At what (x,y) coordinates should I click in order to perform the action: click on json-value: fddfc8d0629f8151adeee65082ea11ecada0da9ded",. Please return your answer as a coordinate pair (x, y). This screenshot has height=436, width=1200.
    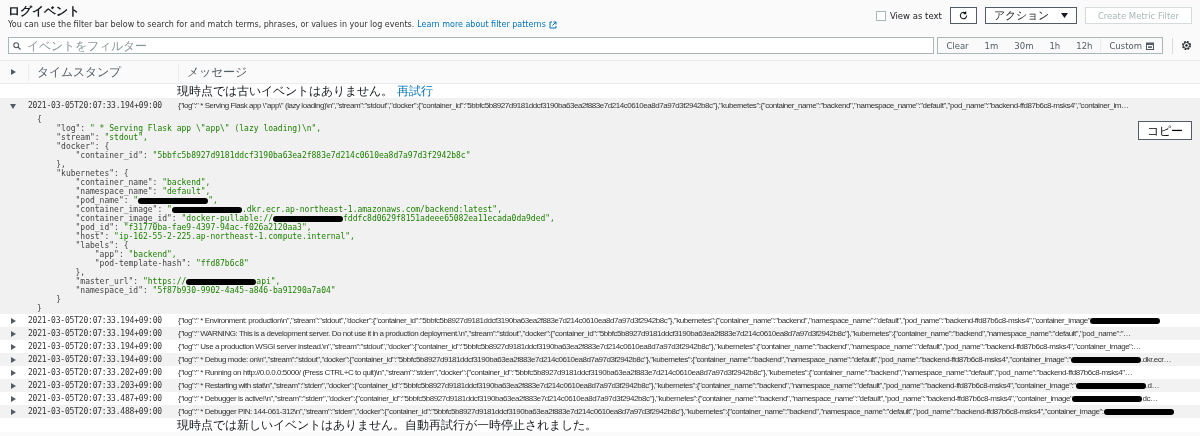
    Looking at the image, I should click on (449, 218).